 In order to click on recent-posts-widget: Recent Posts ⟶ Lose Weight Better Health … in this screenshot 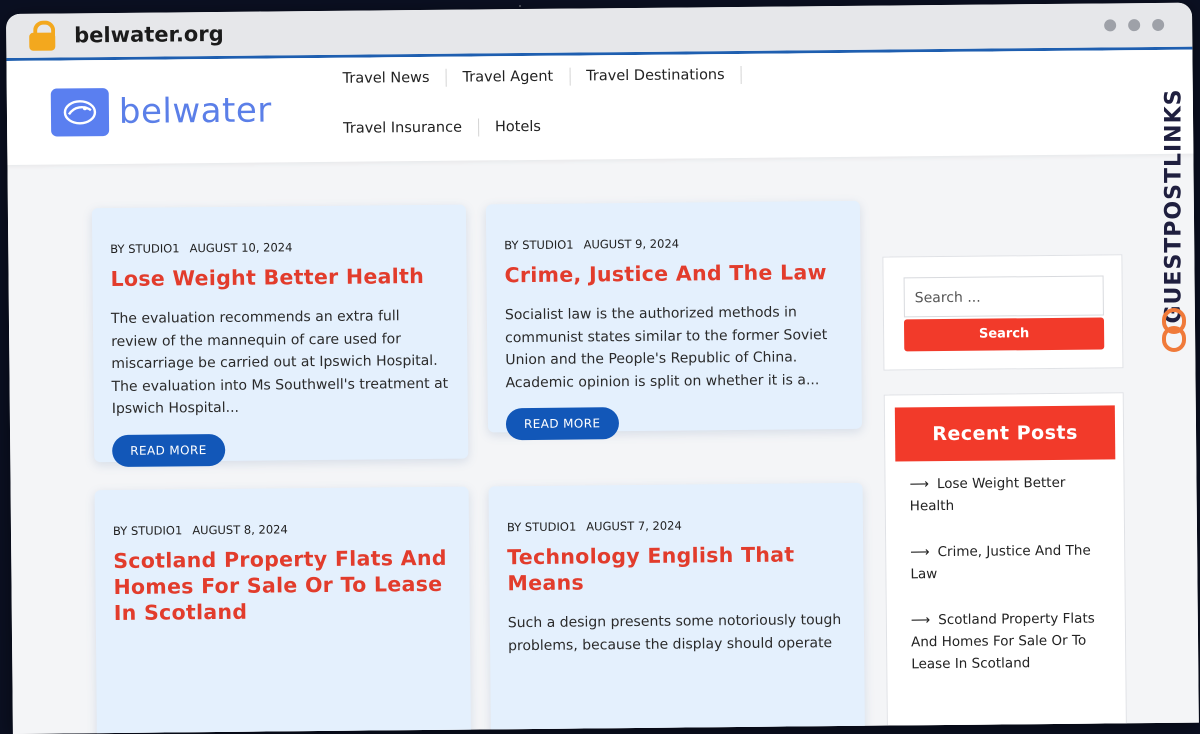, I will do `click(1005, 563)`.